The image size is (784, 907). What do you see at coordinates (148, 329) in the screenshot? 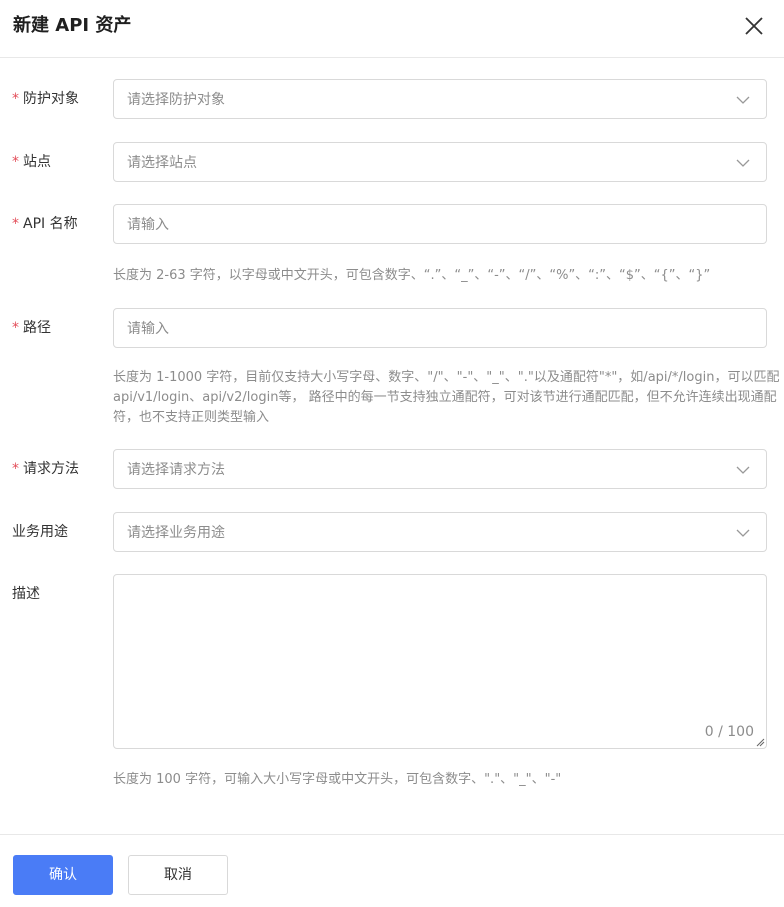
I see `path-placeholder: 请输入` at bounding box center [148, 329].